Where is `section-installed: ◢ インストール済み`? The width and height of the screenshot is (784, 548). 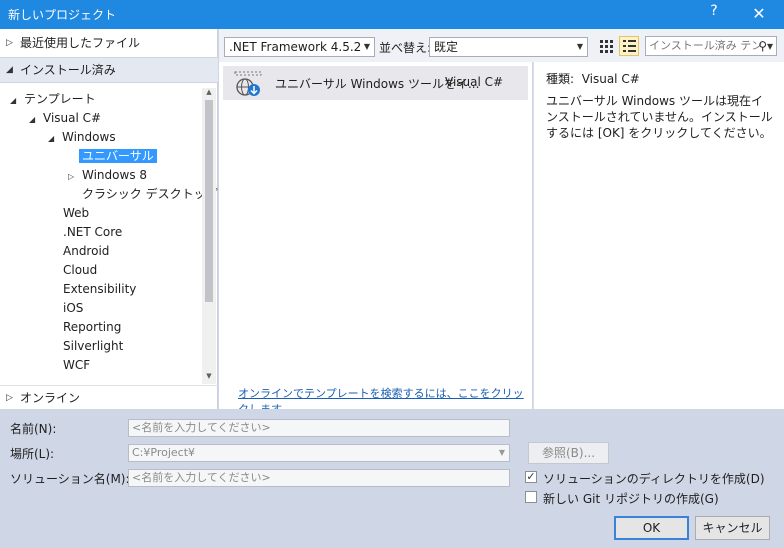
section-installed: ◢ インストール済み is located at coordinates (109, 70).